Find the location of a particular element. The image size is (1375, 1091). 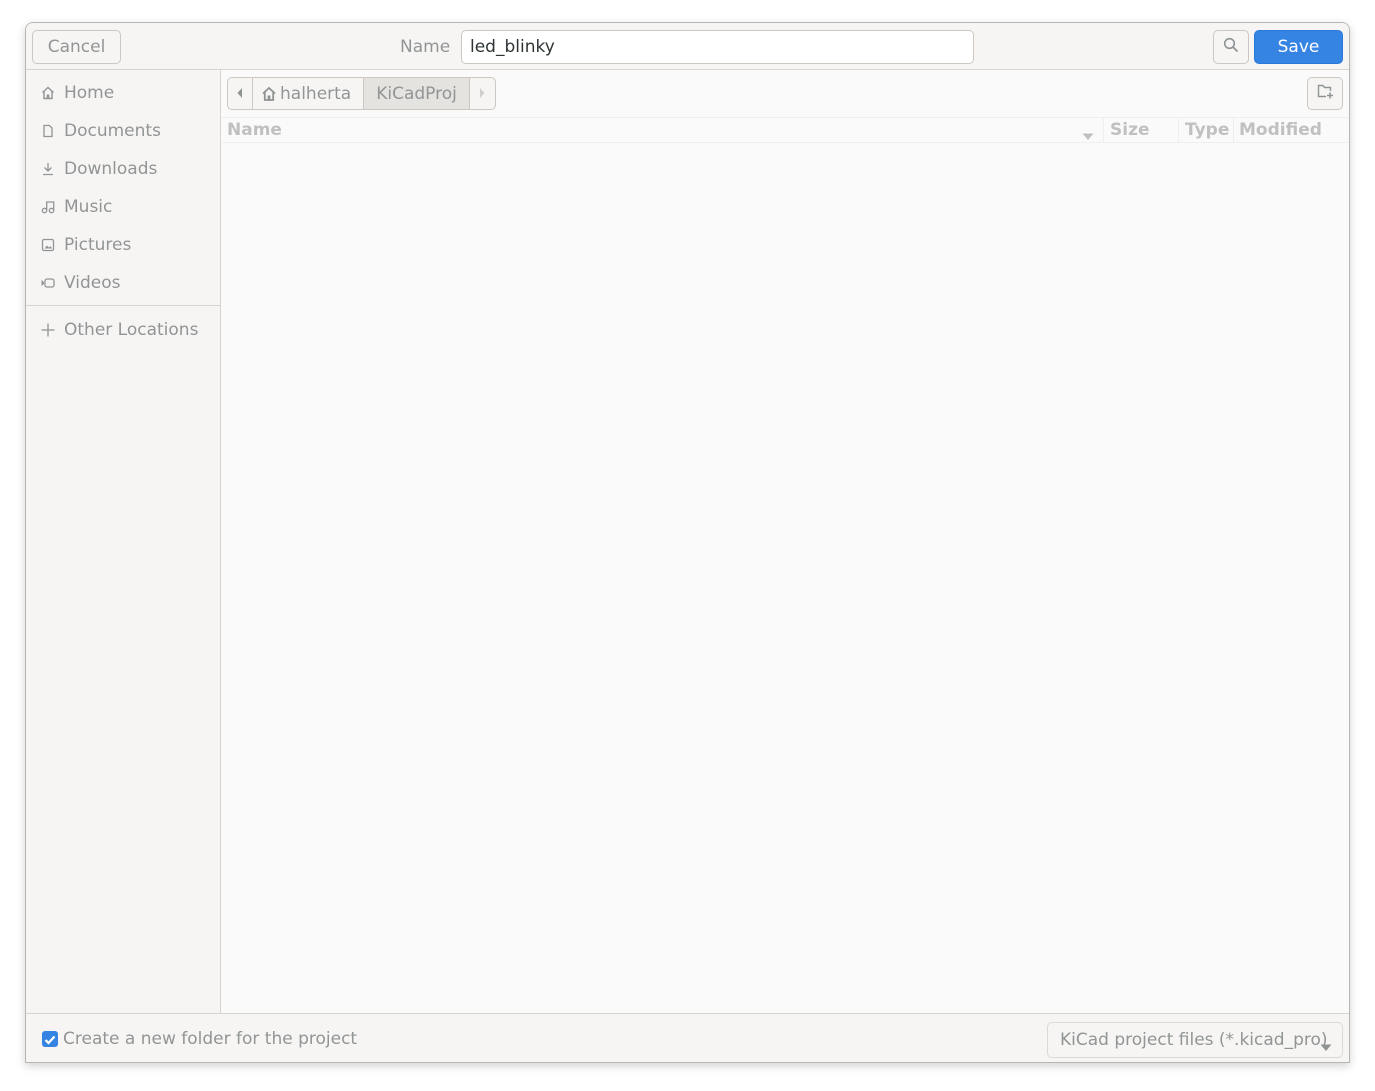

file-list-header: Name Size Type Modified is located at coordinates (785, 131).